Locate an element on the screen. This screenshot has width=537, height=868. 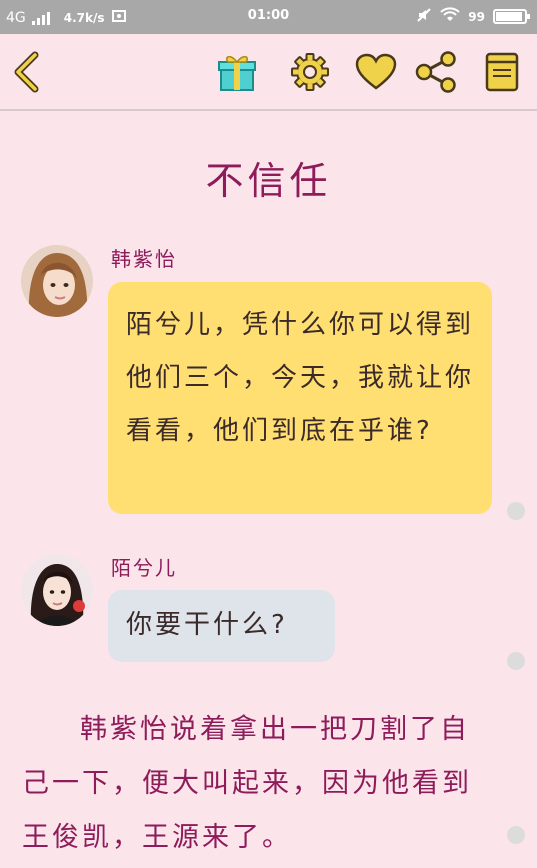
narration-paragraph: 韩紫怡说着拿出一把刀割了自己一下，便大叫起来，因为他看到王俊凯，王源来了。 is located at coordinates (247, 783).